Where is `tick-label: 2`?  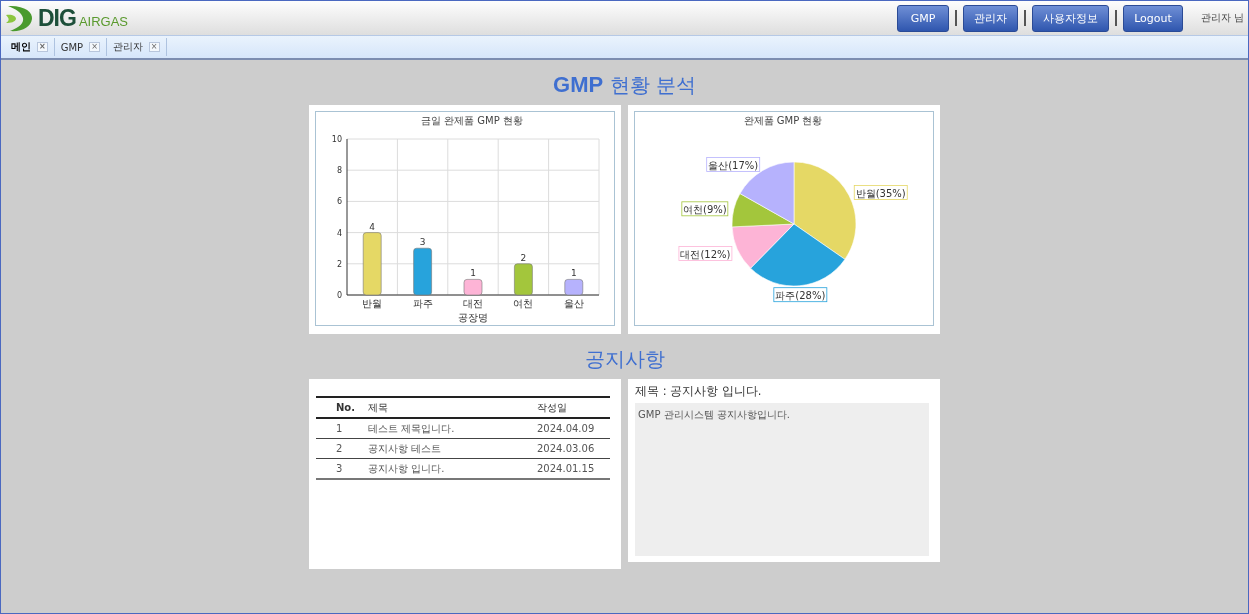 tick-label: 2 is located at coordinates (339, 264).